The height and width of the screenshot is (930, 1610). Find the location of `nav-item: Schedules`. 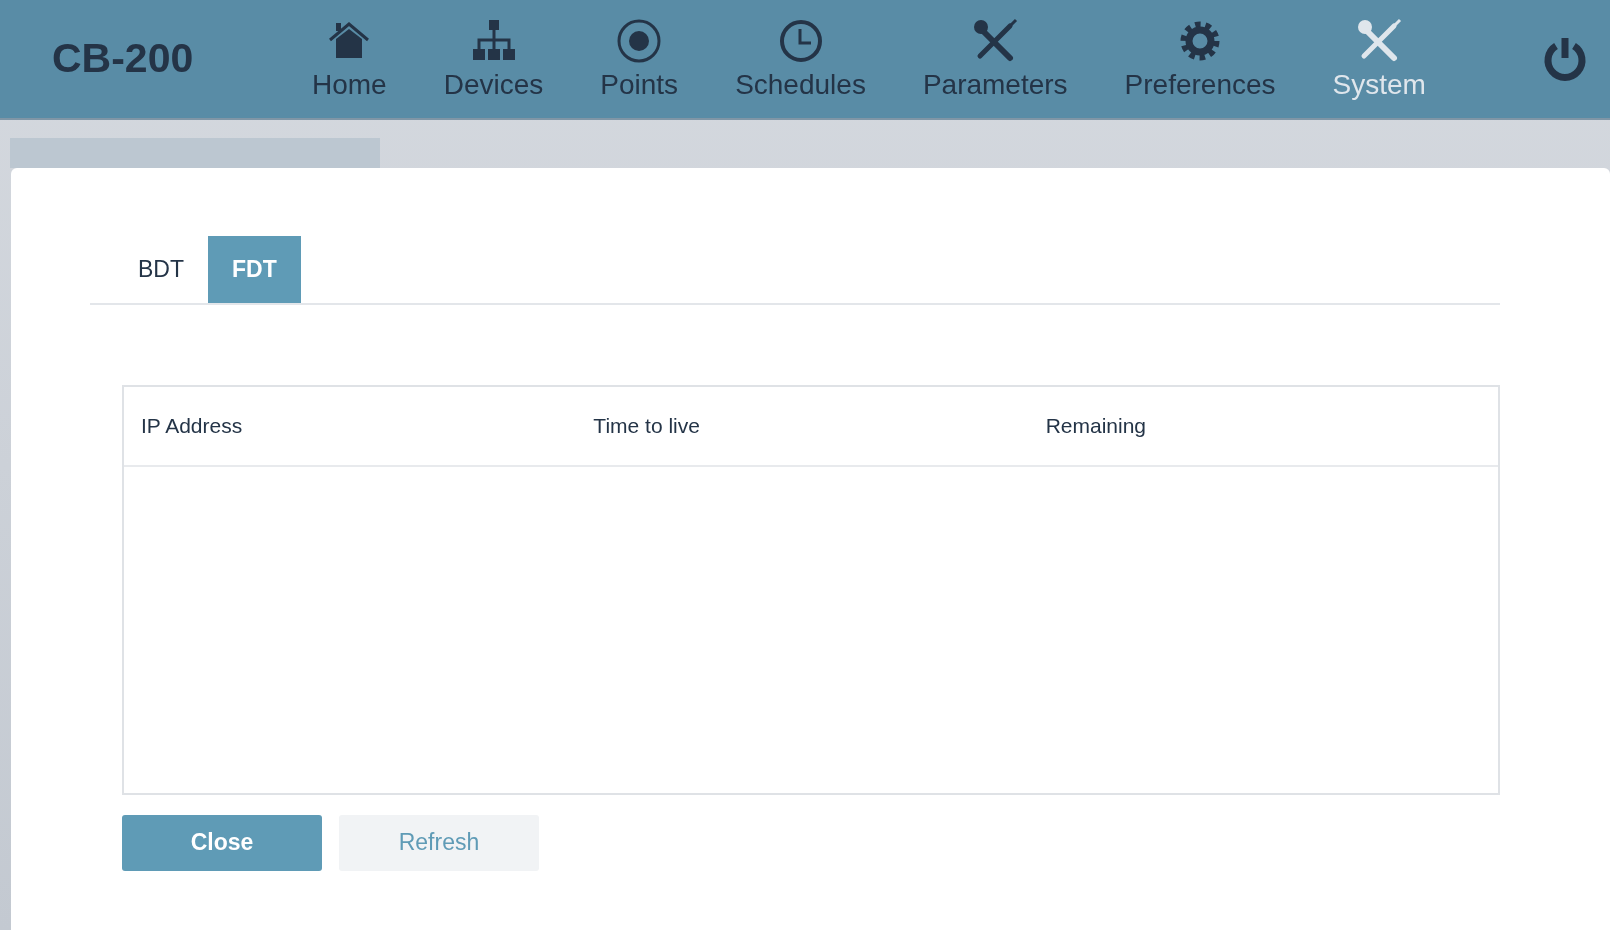

nav-item: Schedules is located at coordinates (800, 59).